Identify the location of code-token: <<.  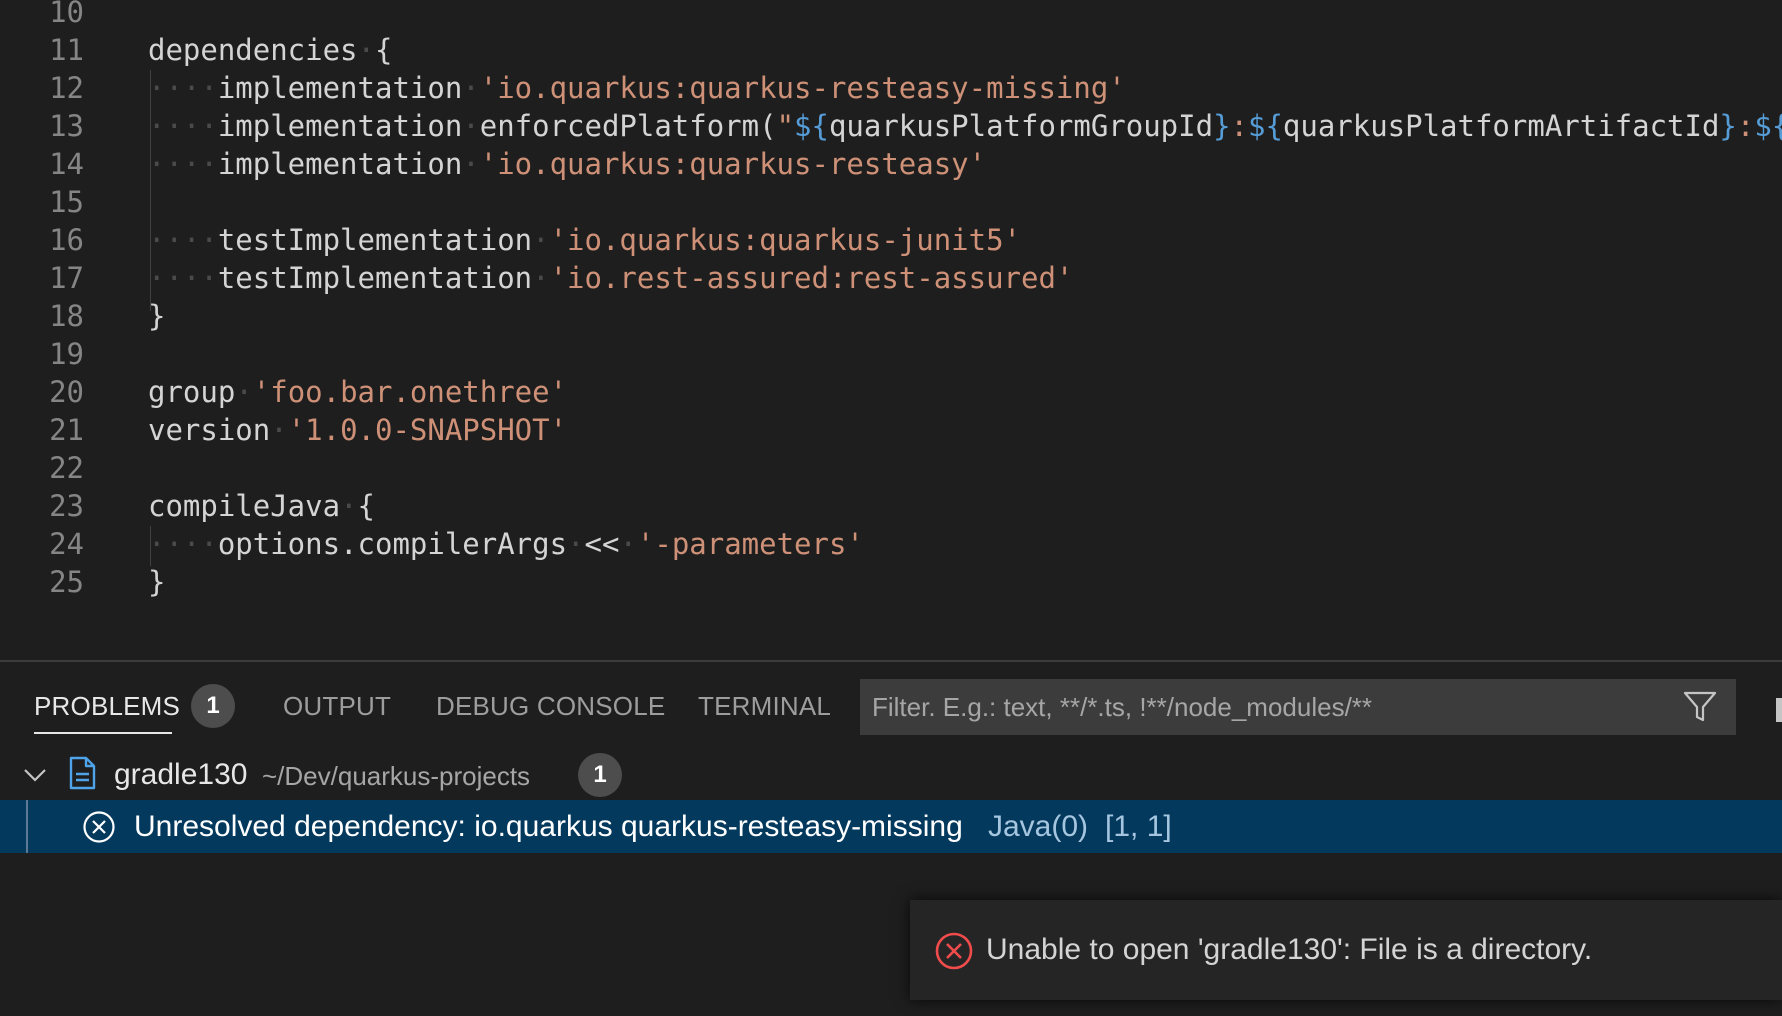
(602, 544).